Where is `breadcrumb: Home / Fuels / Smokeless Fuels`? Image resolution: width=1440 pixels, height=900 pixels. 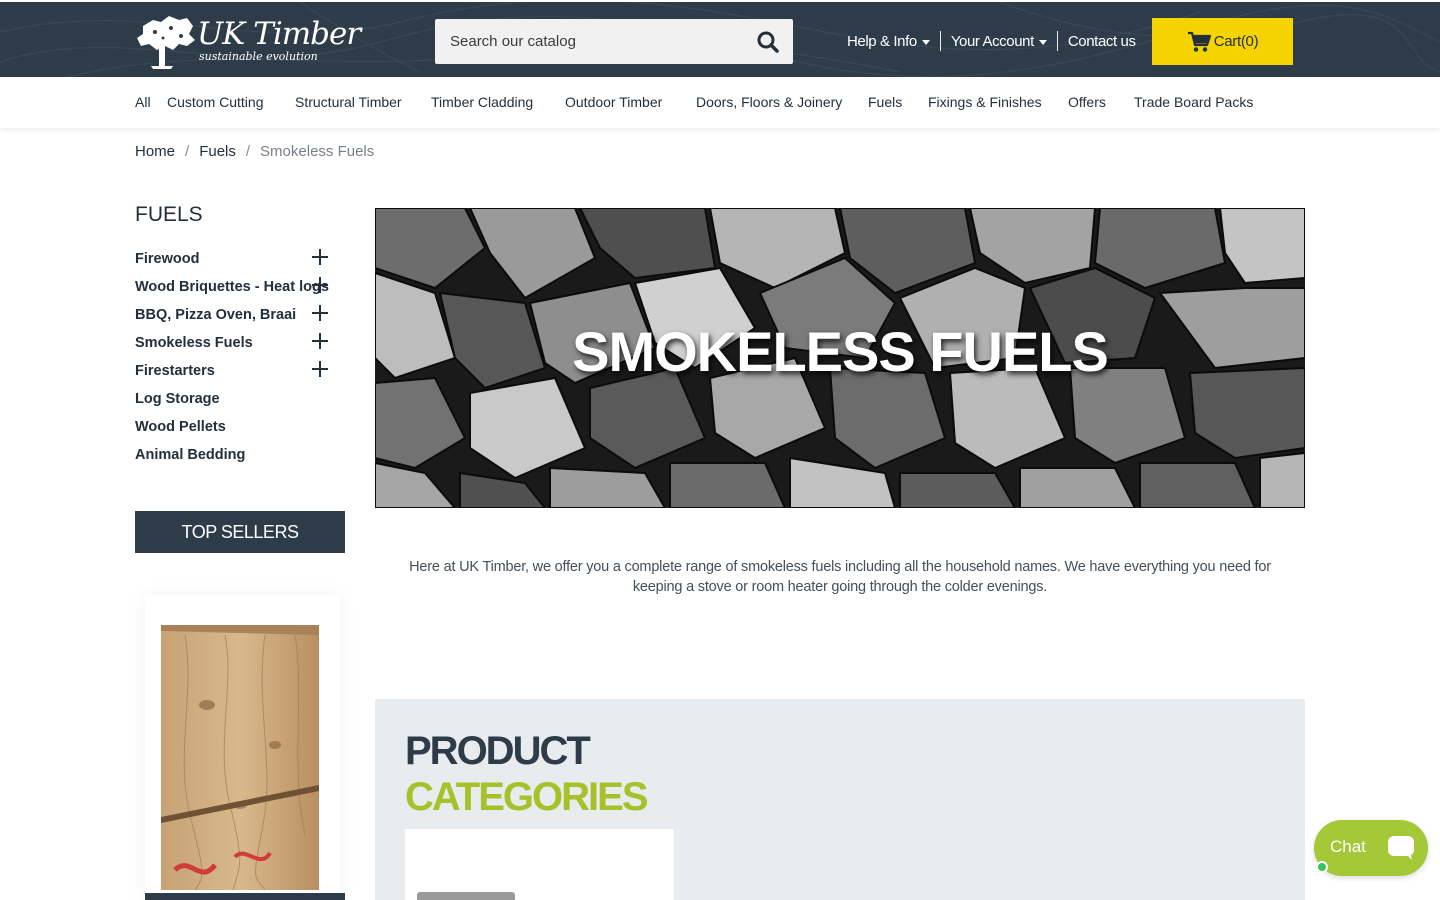
breadcrumb: Home / Fuels / Smokeless Fuels is located at coordinates (254, 151).